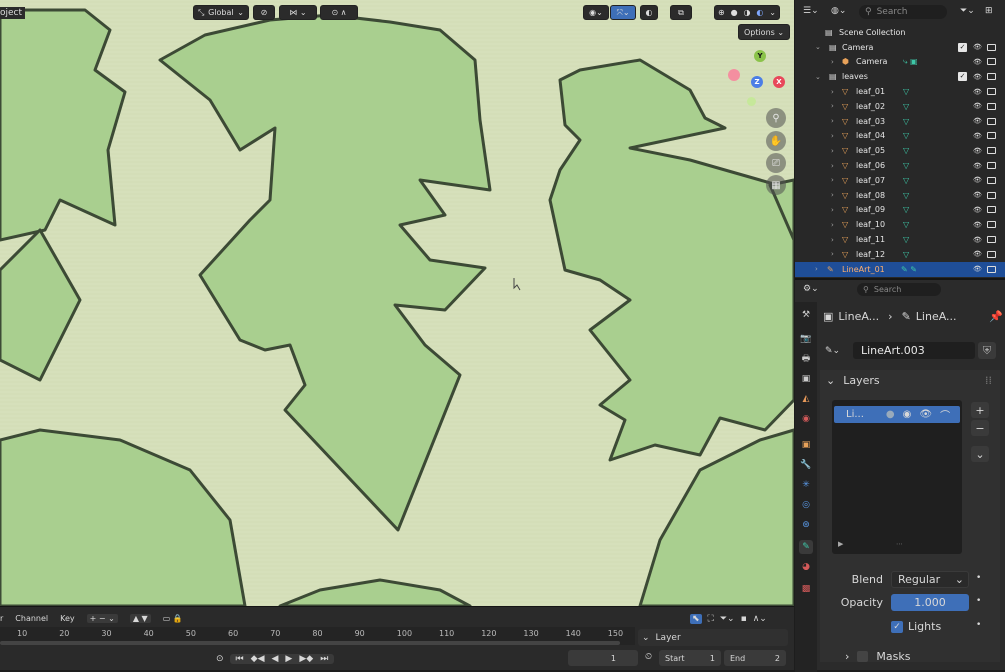 This screenshot has height=672, width=1005. Describe the element at coordinates (746, 12) in the screenshot. I see `material-shading-icon: ◑` at that location.